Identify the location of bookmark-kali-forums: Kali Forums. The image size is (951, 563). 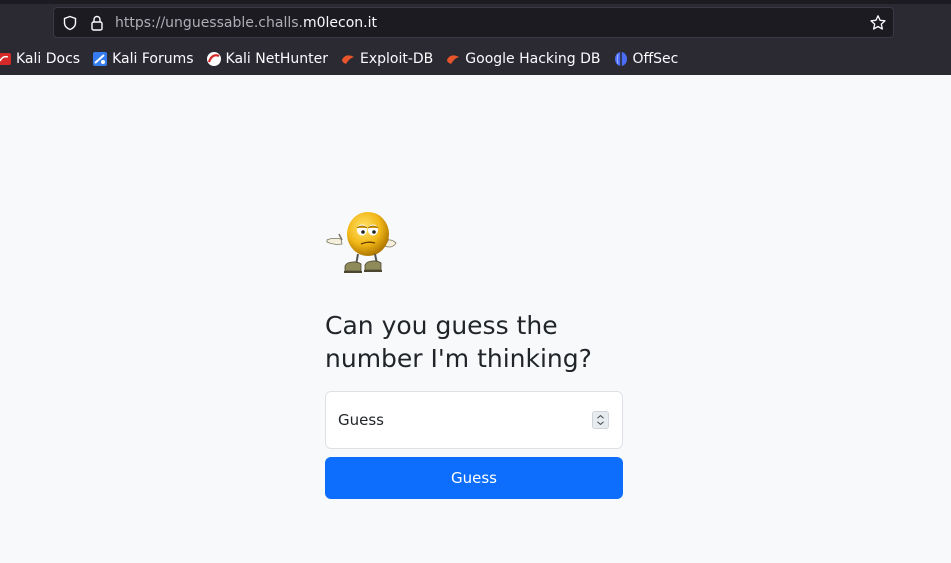
(143, 59).